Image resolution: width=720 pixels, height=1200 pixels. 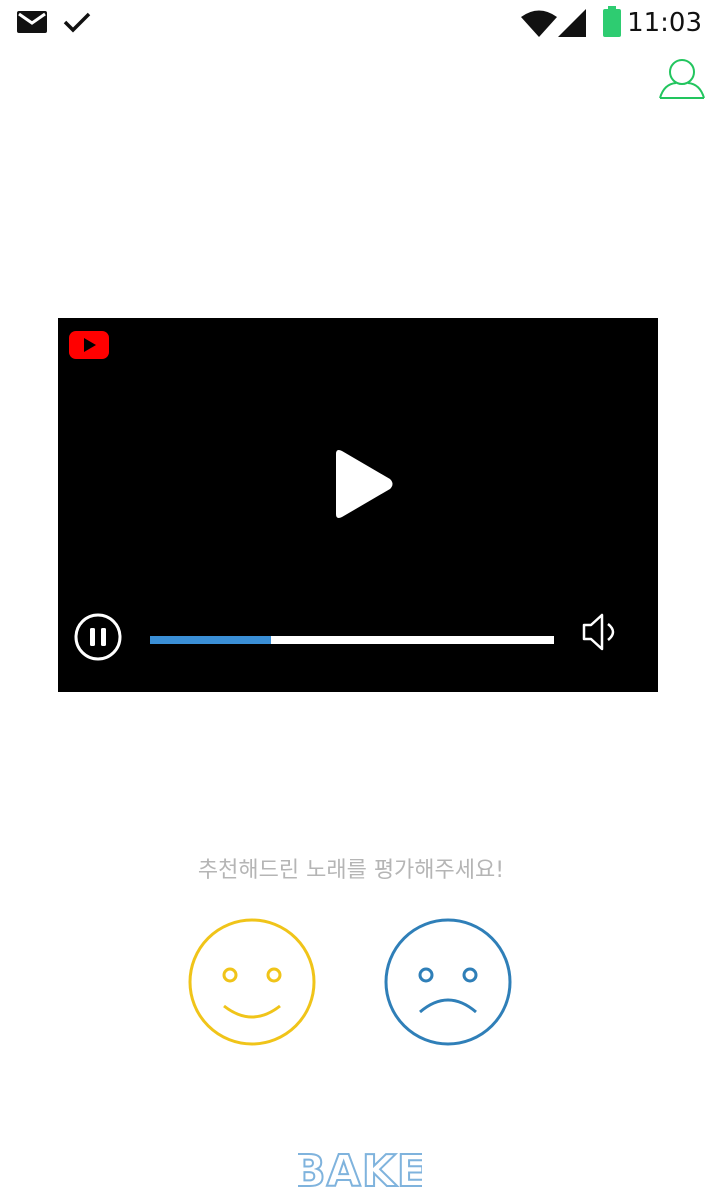 What do you see at coordinates (32, 24) in the screenshot?
I see `mail-icon` at bounding box center [32, 24].